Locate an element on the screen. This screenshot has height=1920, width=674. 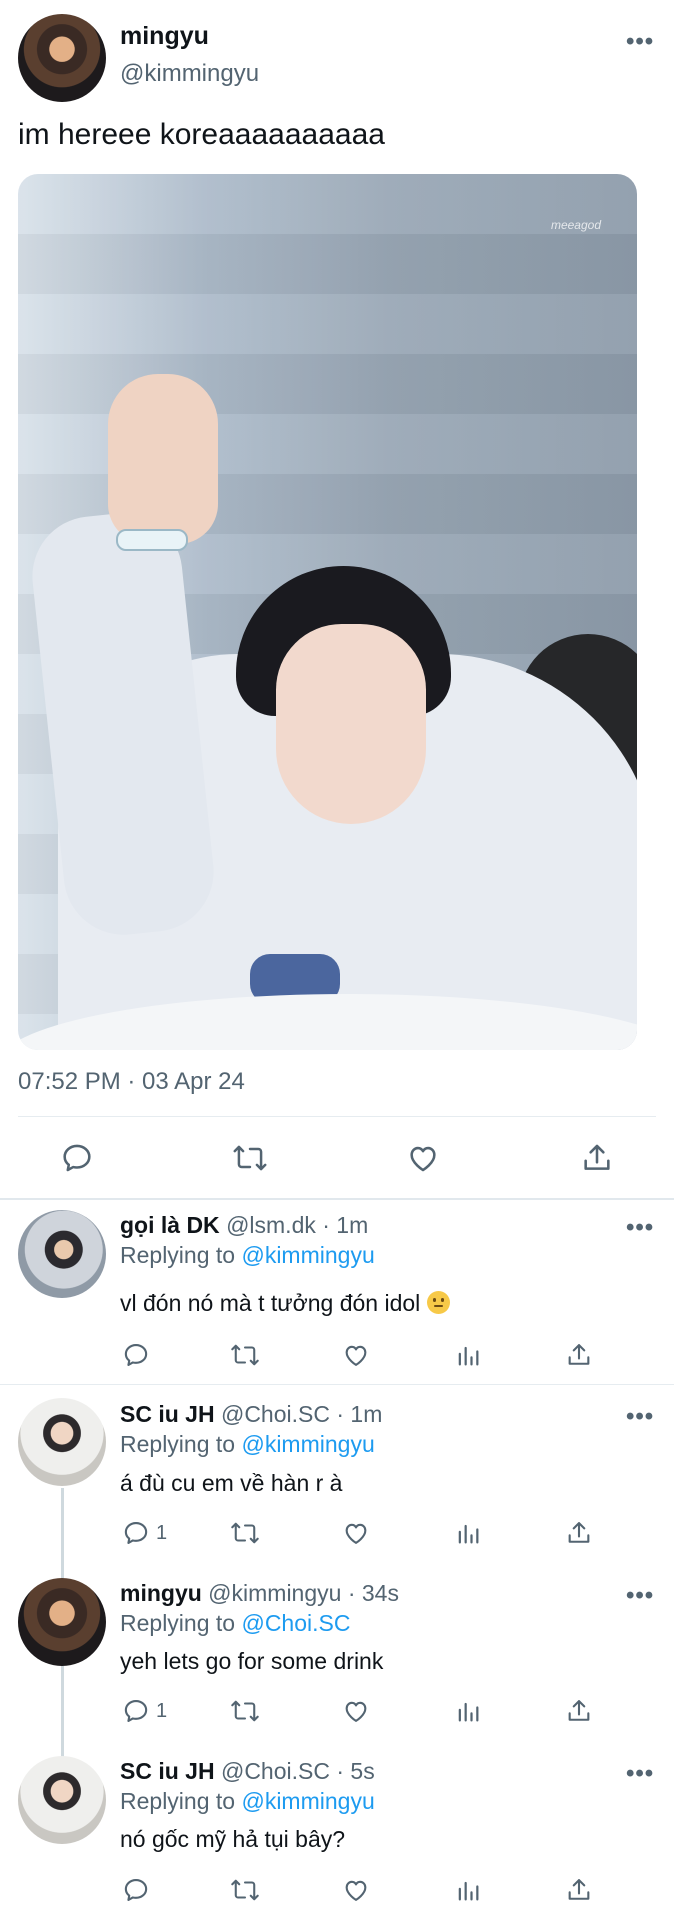
reply-text: nó gốc mỹ hả tụi bây? is located at coordinates (233, 1839).